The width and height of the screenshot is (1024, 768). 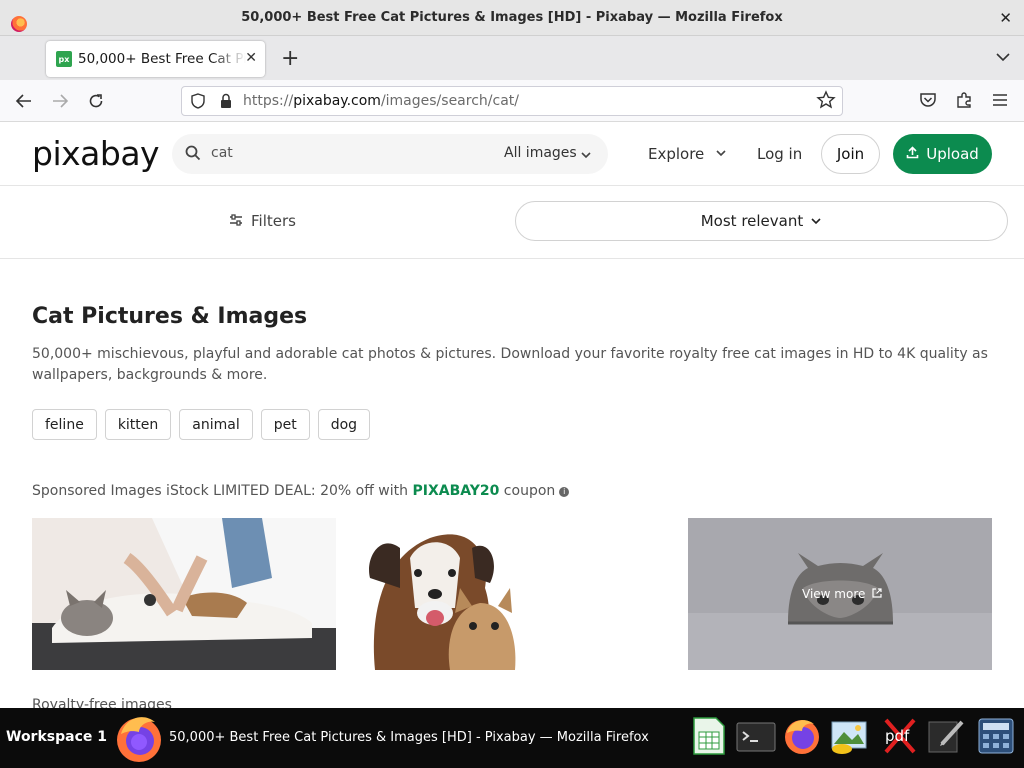 I want to click on filters-button: Filters, so click(x=262, y=221).